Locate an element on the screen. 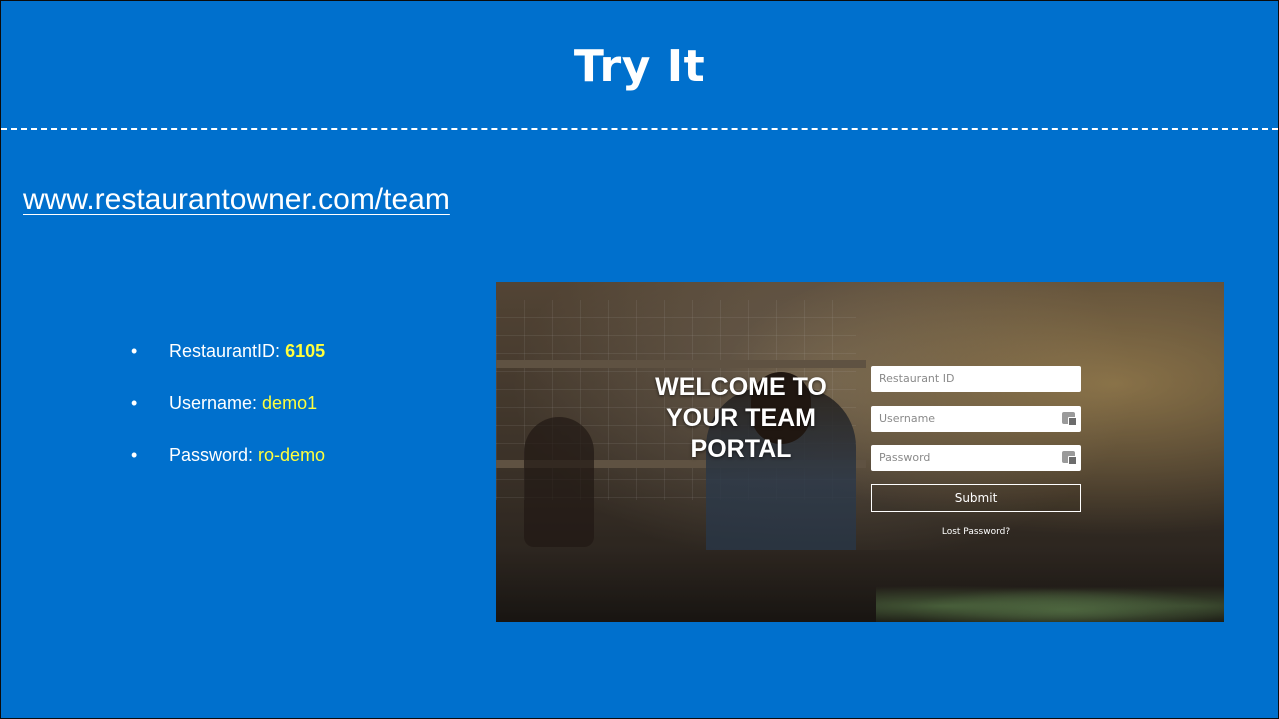 Image resolution: width=1279 pixels, height=719 pixels. welcome-line: PORTAL is located at coordinates (741, 449).